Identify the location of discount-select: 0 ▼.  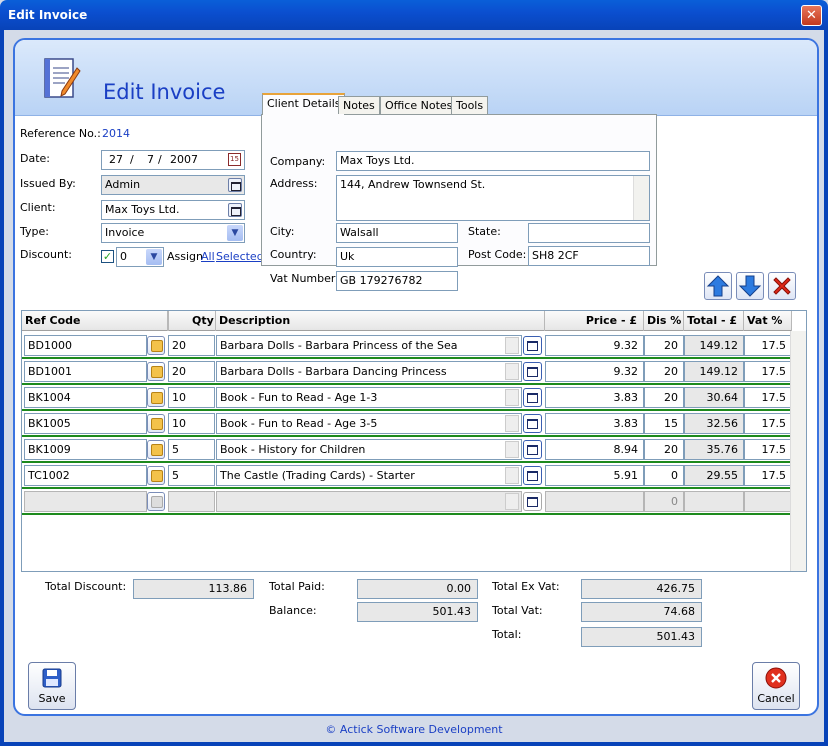
(140, 257).